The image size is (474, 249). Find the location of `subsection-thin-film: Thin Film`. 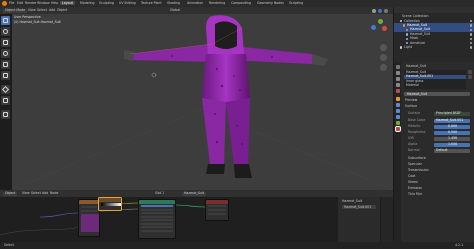

subsection-thin-film: Thin Film is located at coordinates (415, 194).